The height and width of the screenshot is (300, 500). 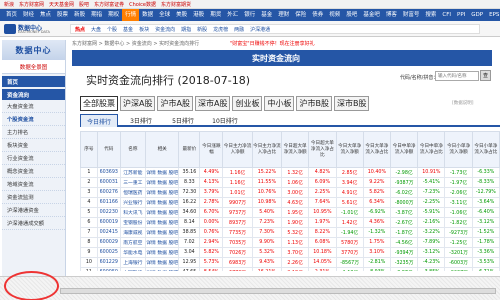 What do you see at coordinates (351, 103) in the screenshot?
I see `market-tab: 深市B股` at bounding box center [351, 103].